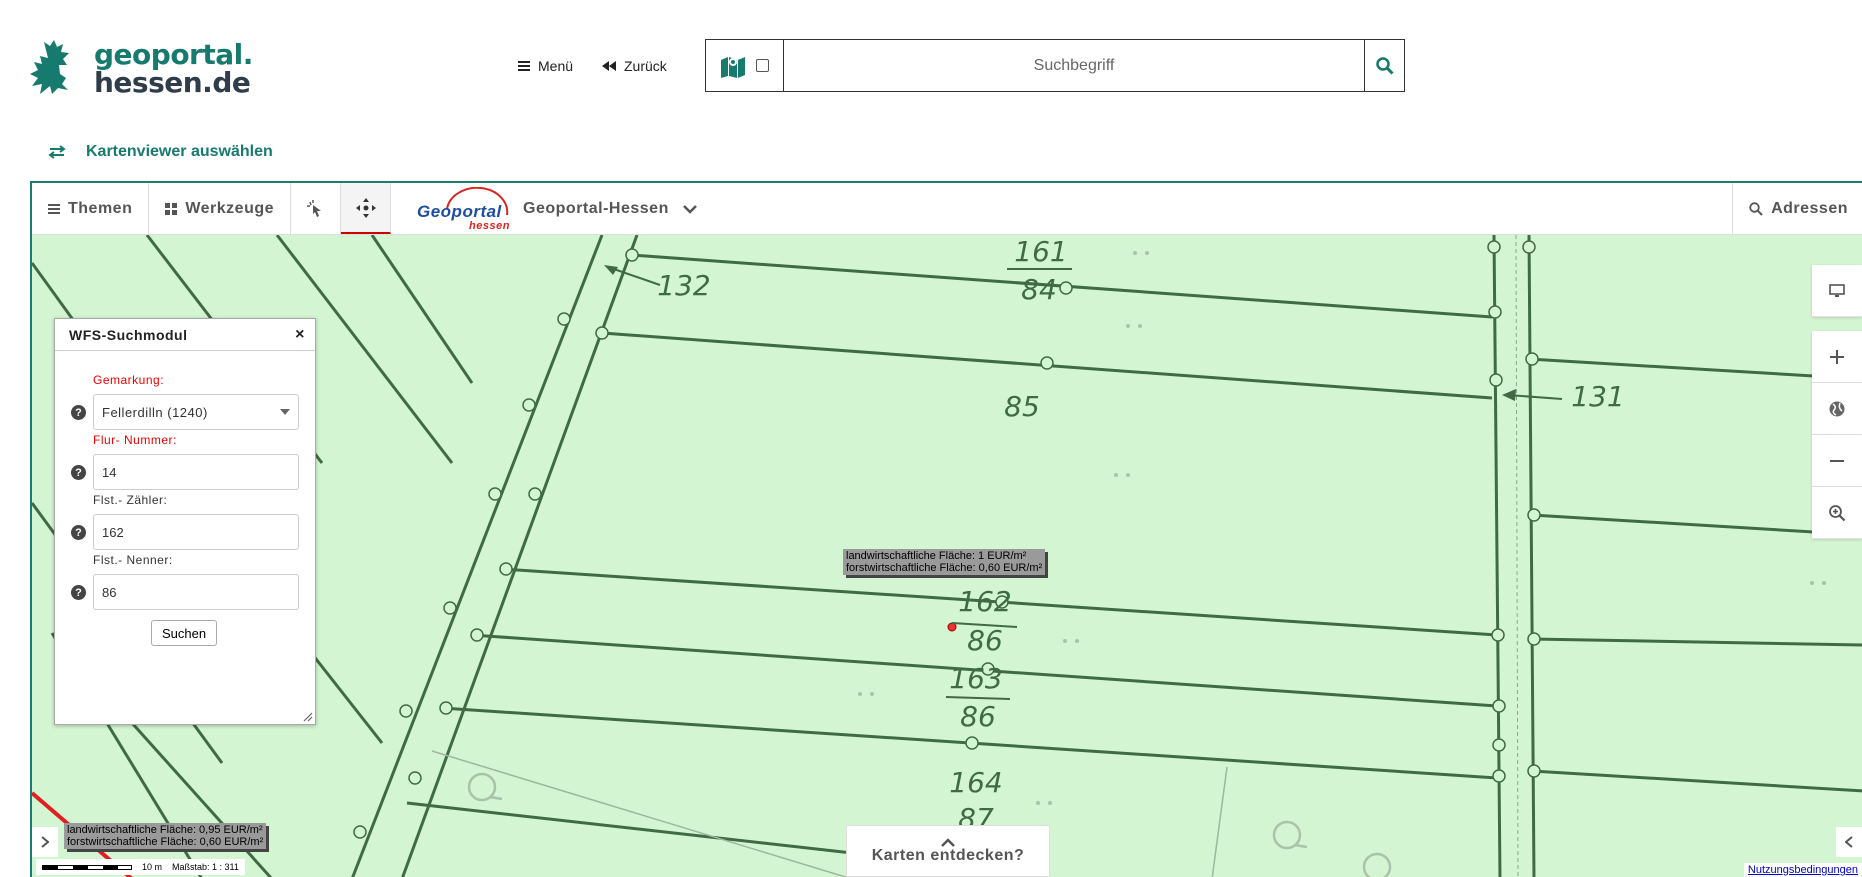 This screenshot has width=1862, height=877. I want to click on themes-label: Themen, so click(100, 208).